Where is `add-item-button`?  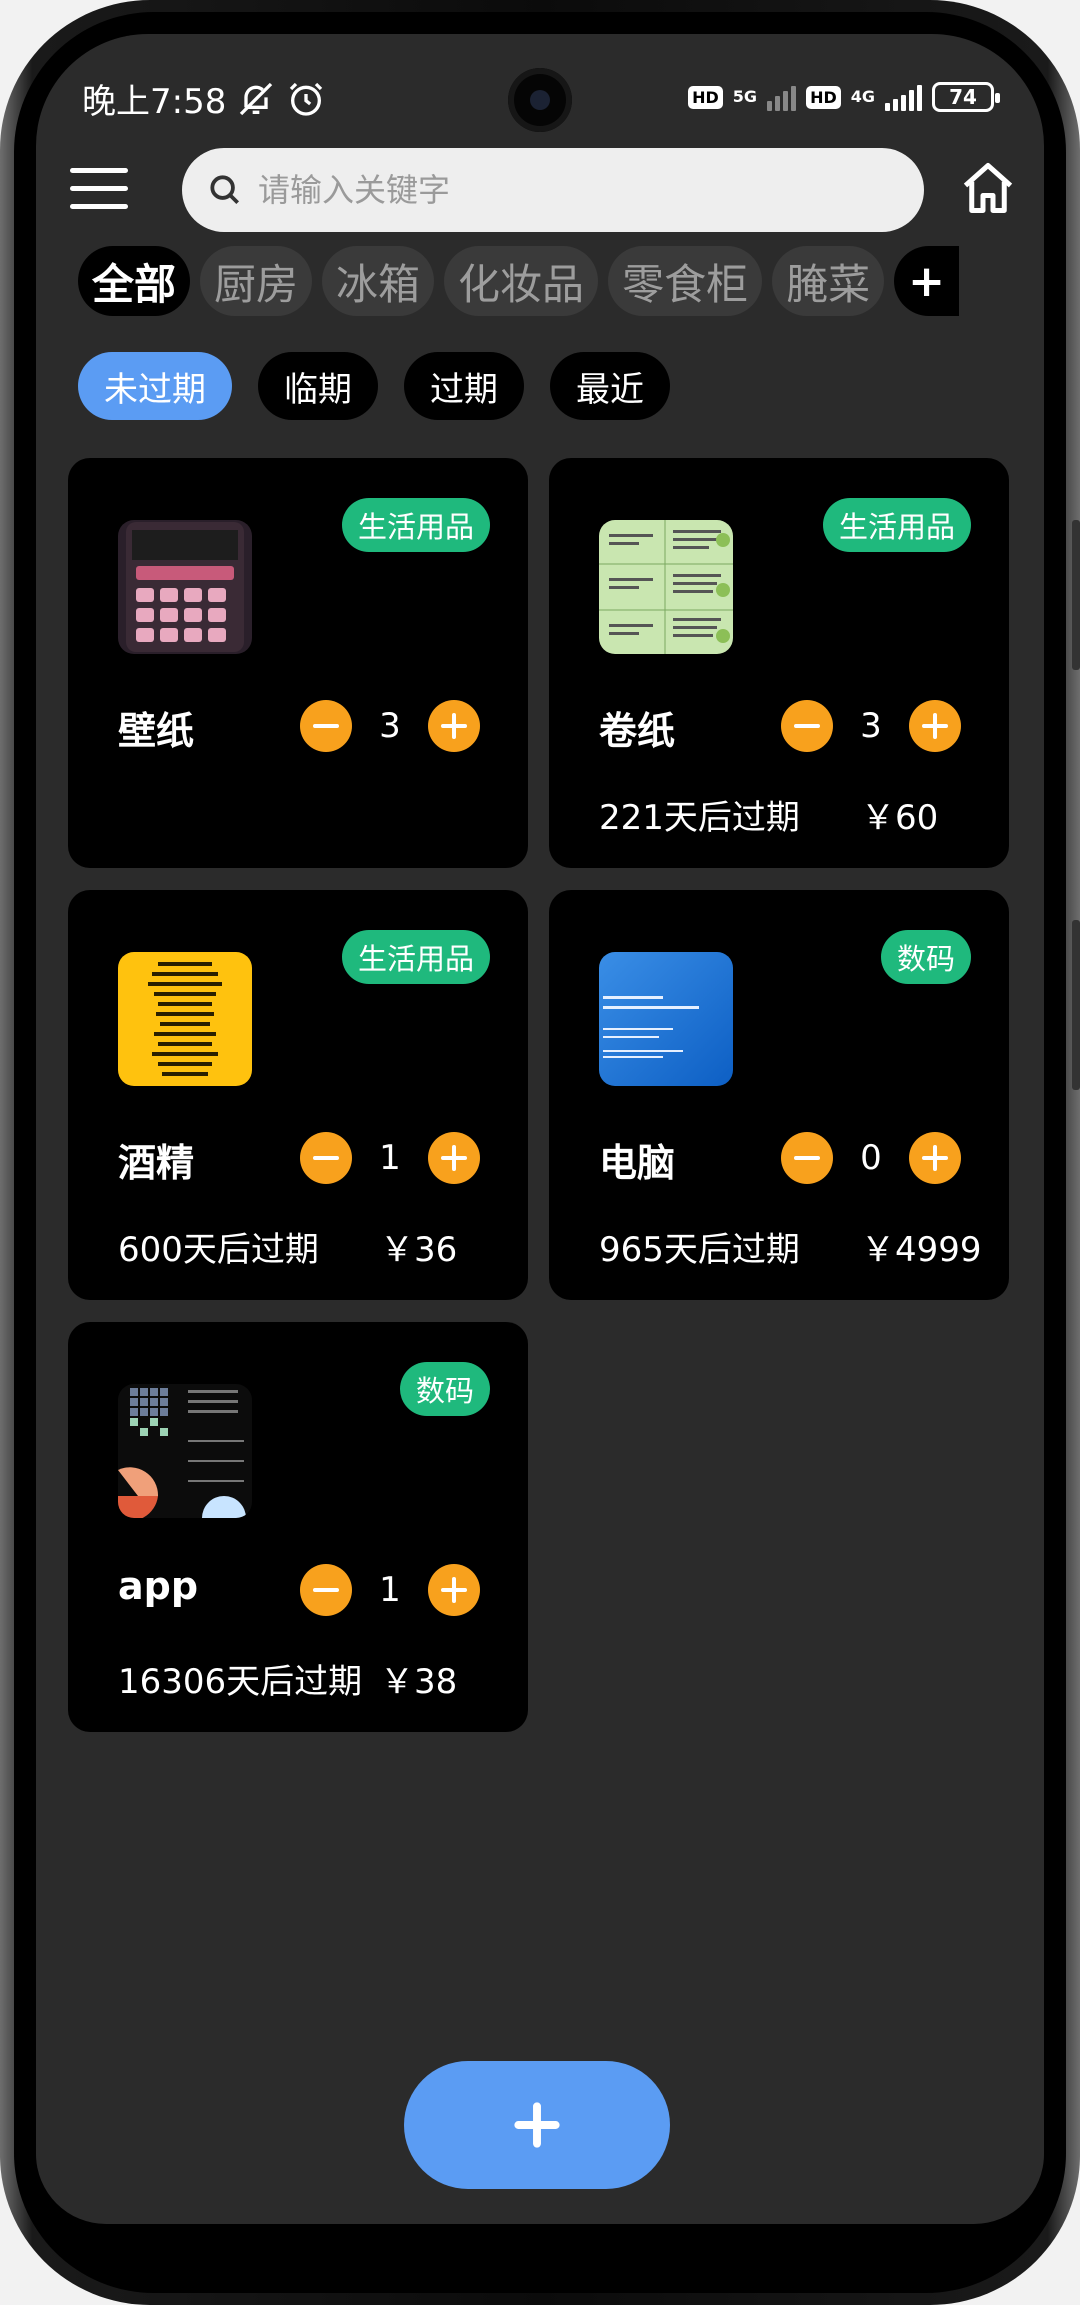 add-item-button is located at coordinates (537, 2125).